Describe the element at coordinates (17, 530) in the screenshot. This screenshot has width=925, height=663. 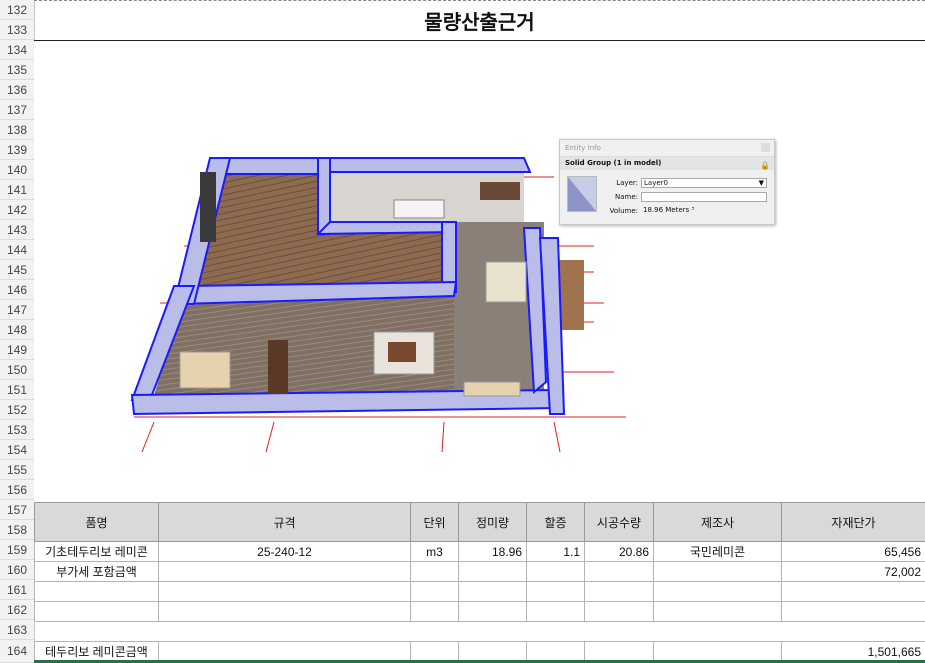
I see `row-number: 158` at that location.